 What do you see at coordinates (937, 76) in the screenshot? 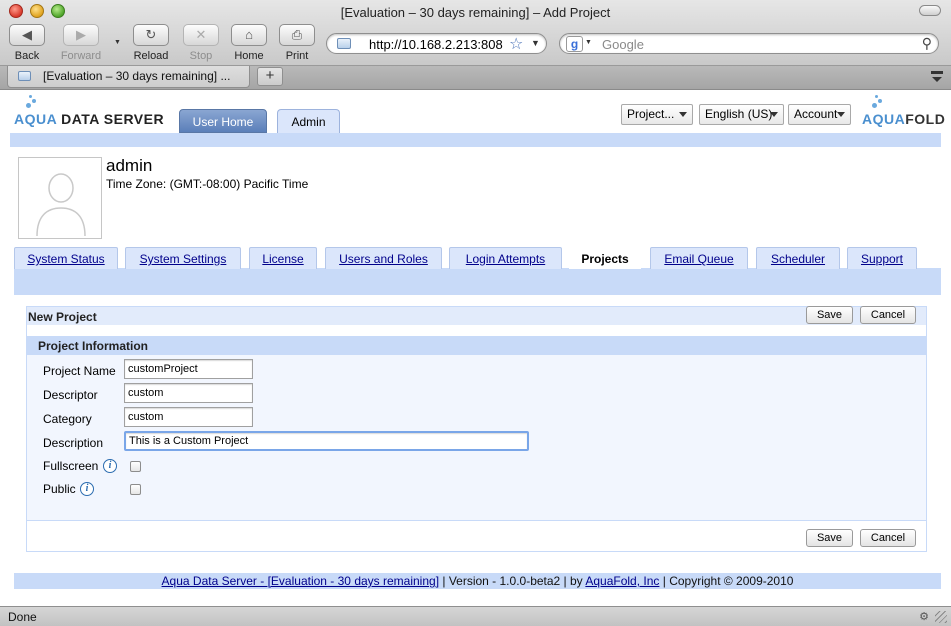
I see `tab-list-menu-icon` at bounding box center [937, 76].